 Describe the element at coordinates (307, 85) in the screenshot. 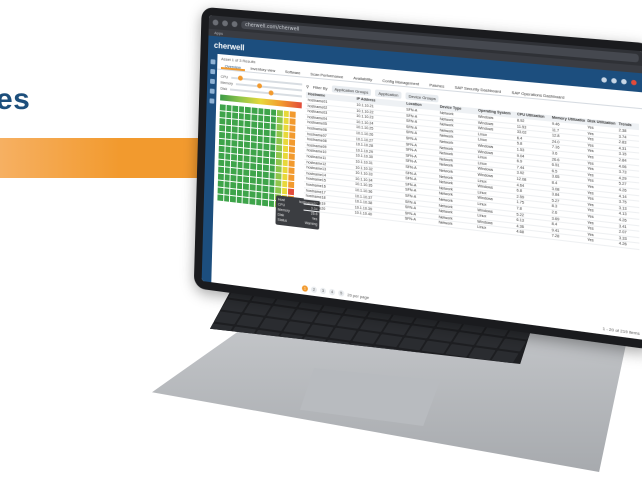

I see `filter-icon: ⚲` at that location.